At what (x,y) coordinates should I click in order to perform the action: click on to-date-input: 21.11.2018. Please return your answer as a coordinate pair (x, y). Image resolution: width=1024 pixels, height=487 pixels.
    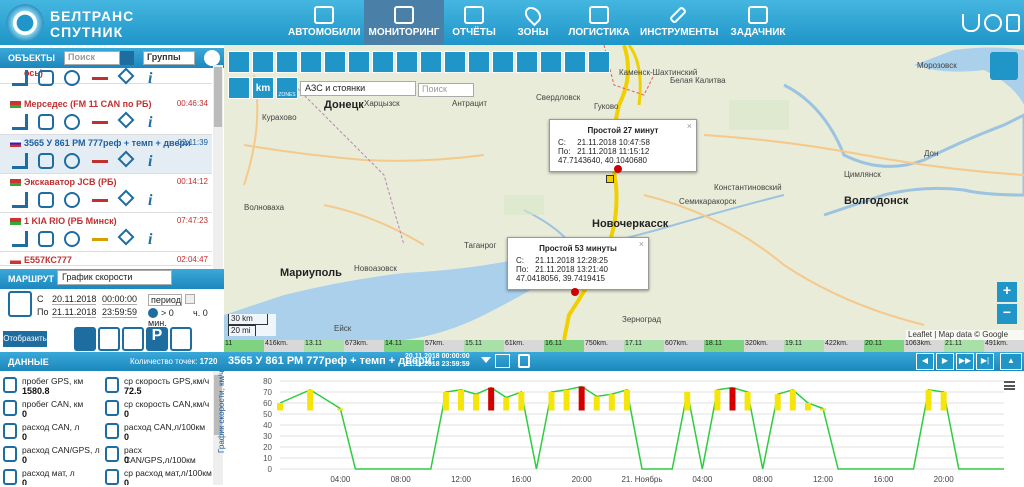
    Looking at the image, I should click on (74, 312).